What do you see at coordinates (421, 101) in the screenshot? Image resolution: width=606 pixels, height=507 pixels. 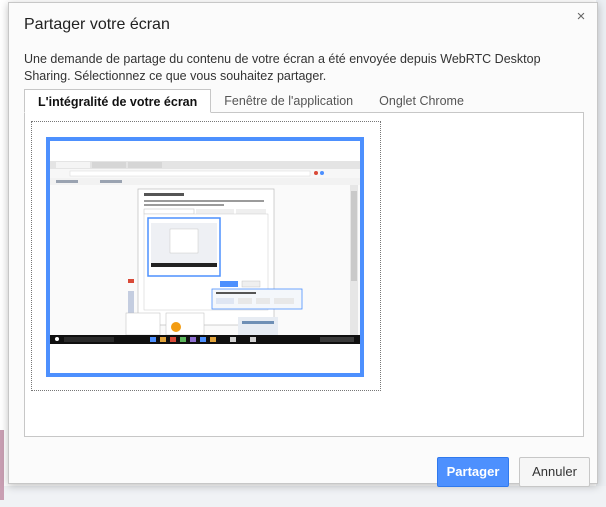 I see `tab-chrome-tab: Onglet Chrome` at bounding box center [421, 101].